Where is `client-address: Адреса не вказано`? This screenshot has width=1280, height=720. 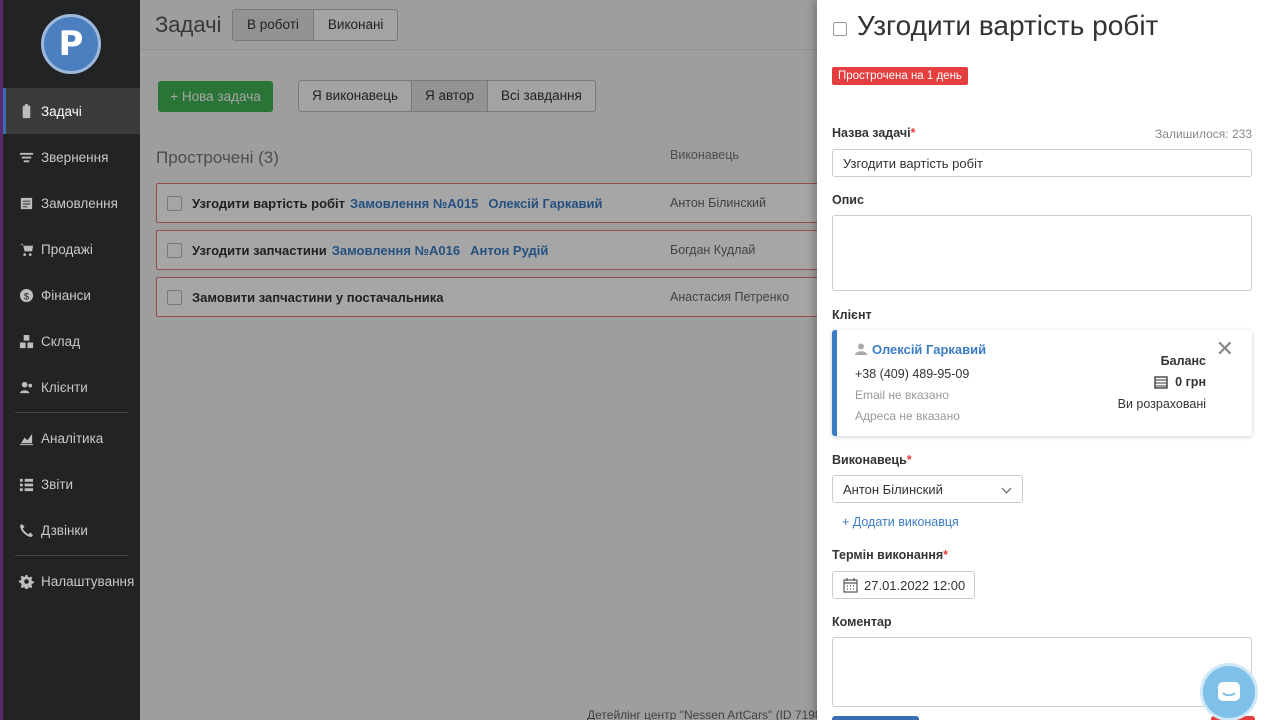 client-address: Адреса не вказано is located at coordinates (907, 416).